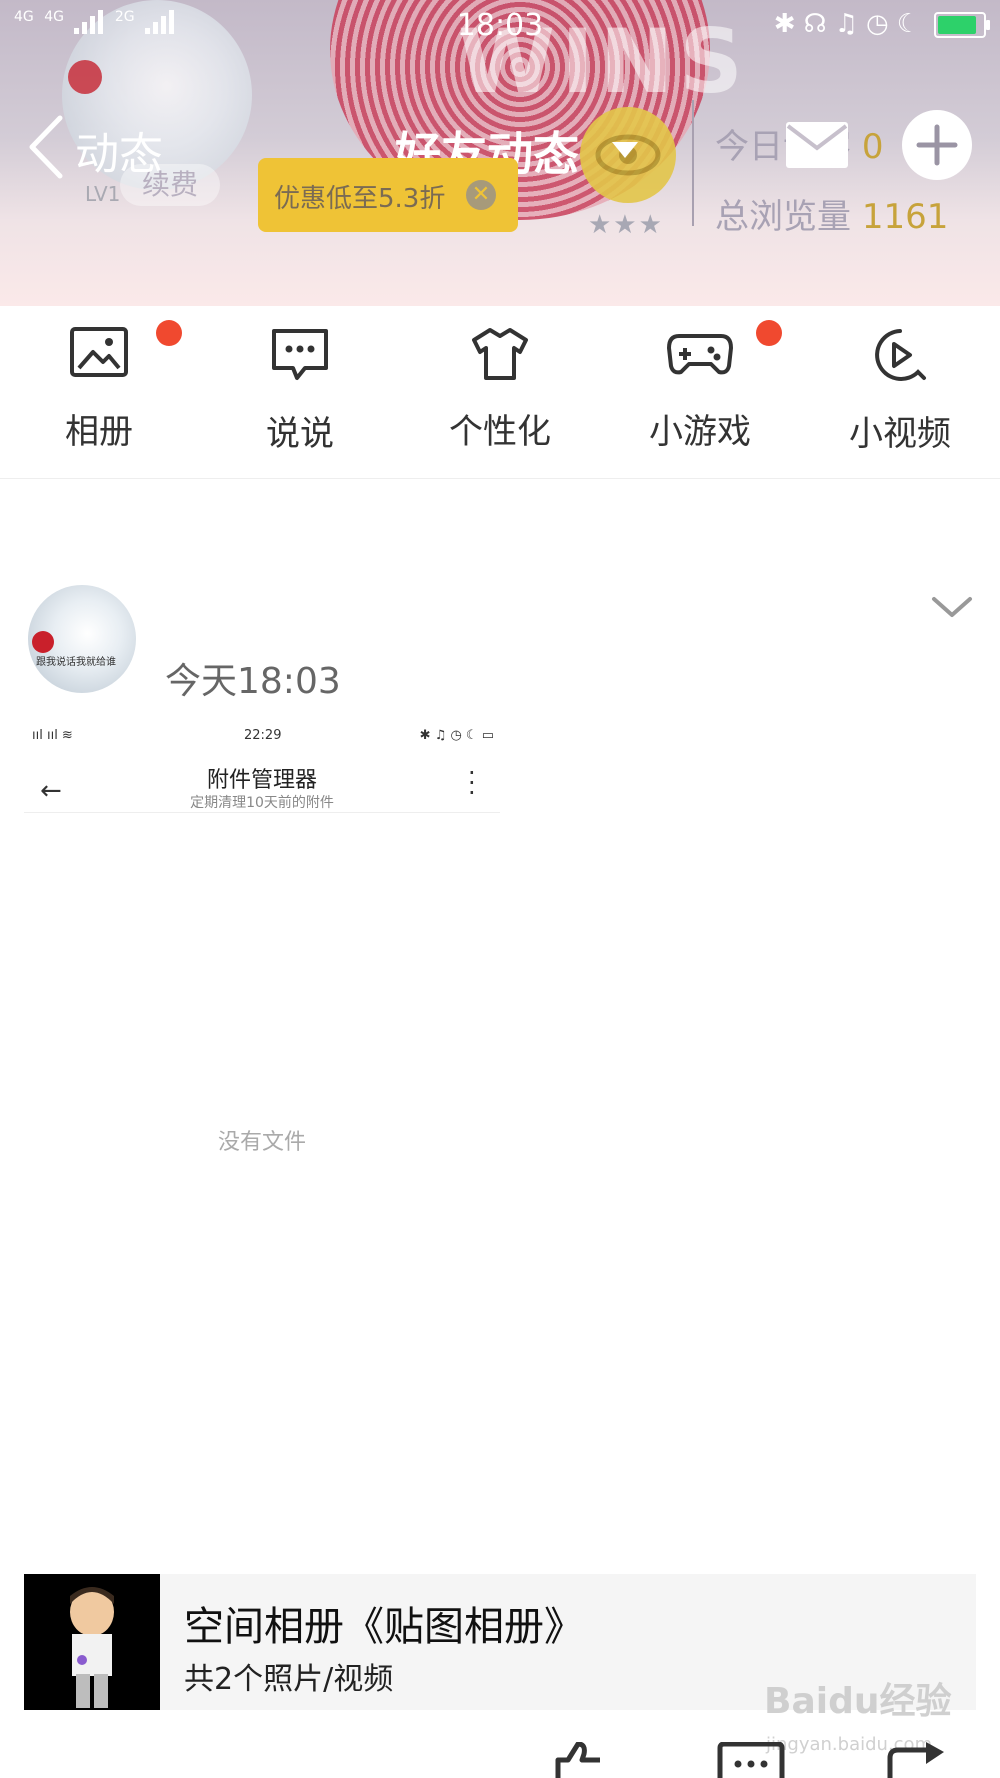 The width and height of the screenshot is (1000, 1778). I want to click on nav-label: 相册, so click(99, 432).